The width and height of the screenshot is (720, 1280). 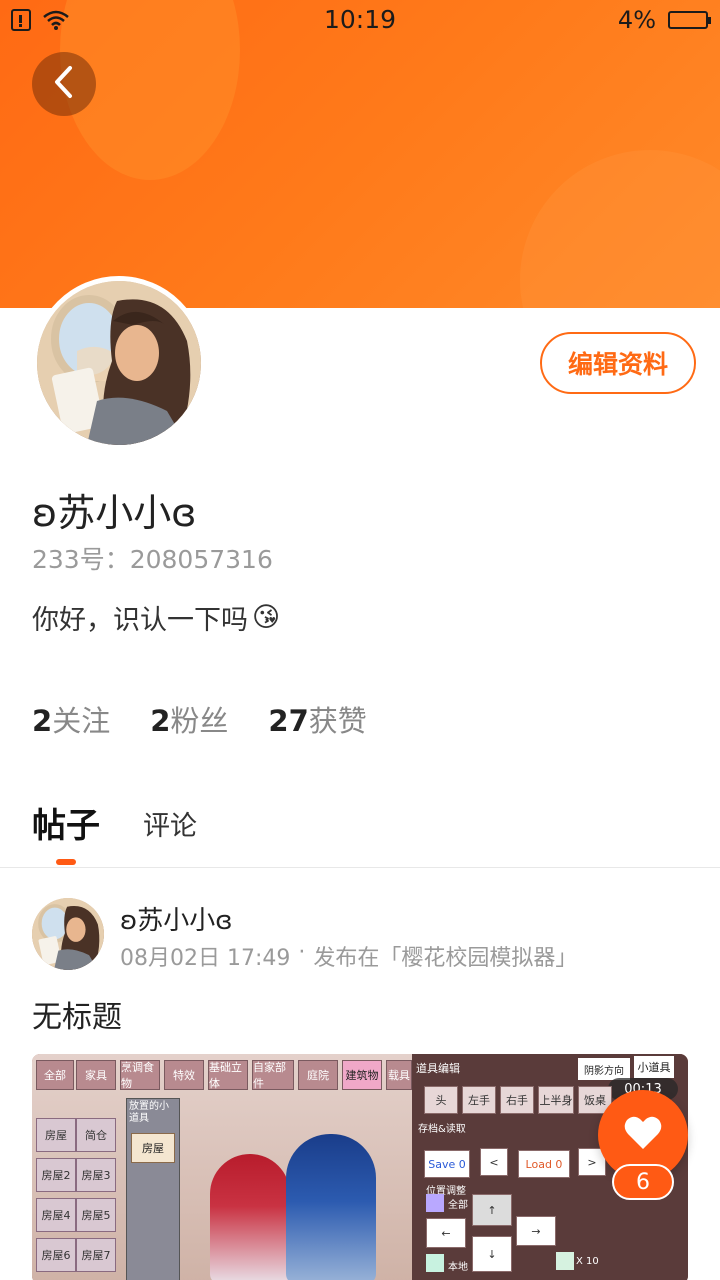 I want to click on profile-stats: 2 关注 2 粉丝 27 获赞, so click(x=199, y=719).